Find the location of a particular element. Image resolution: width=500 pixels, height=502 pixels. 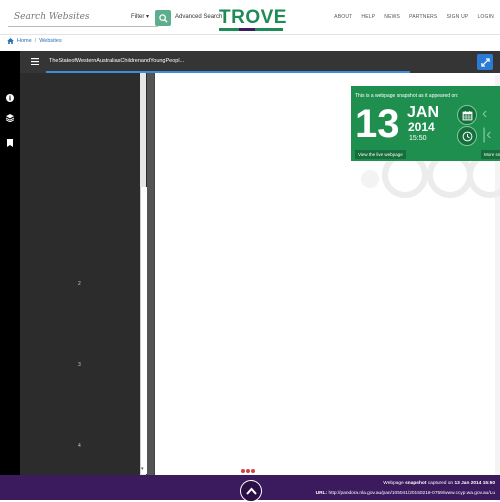

filter-label: Filter is located at coordinates (138, 17).